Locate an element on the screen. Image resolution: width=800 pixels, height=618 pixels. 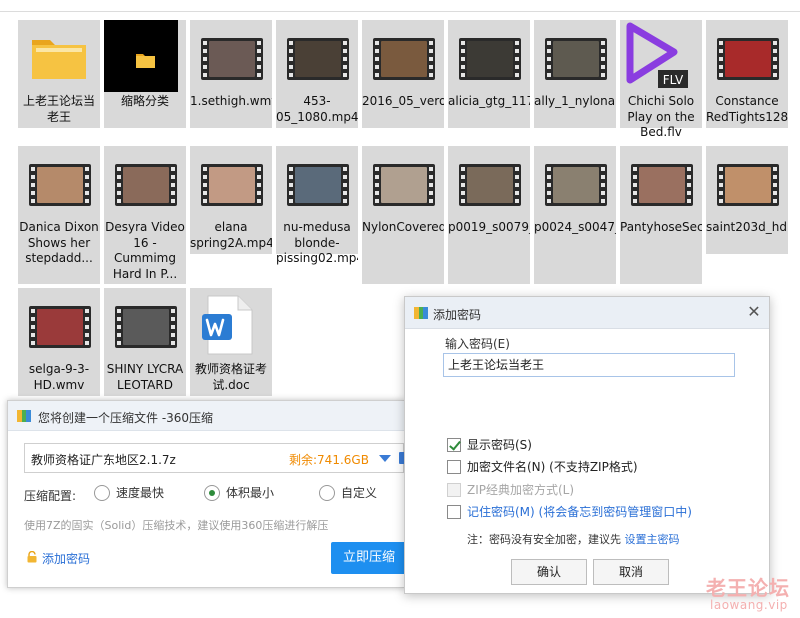
option-label: 自定义 is located at coordinates (359, 493).